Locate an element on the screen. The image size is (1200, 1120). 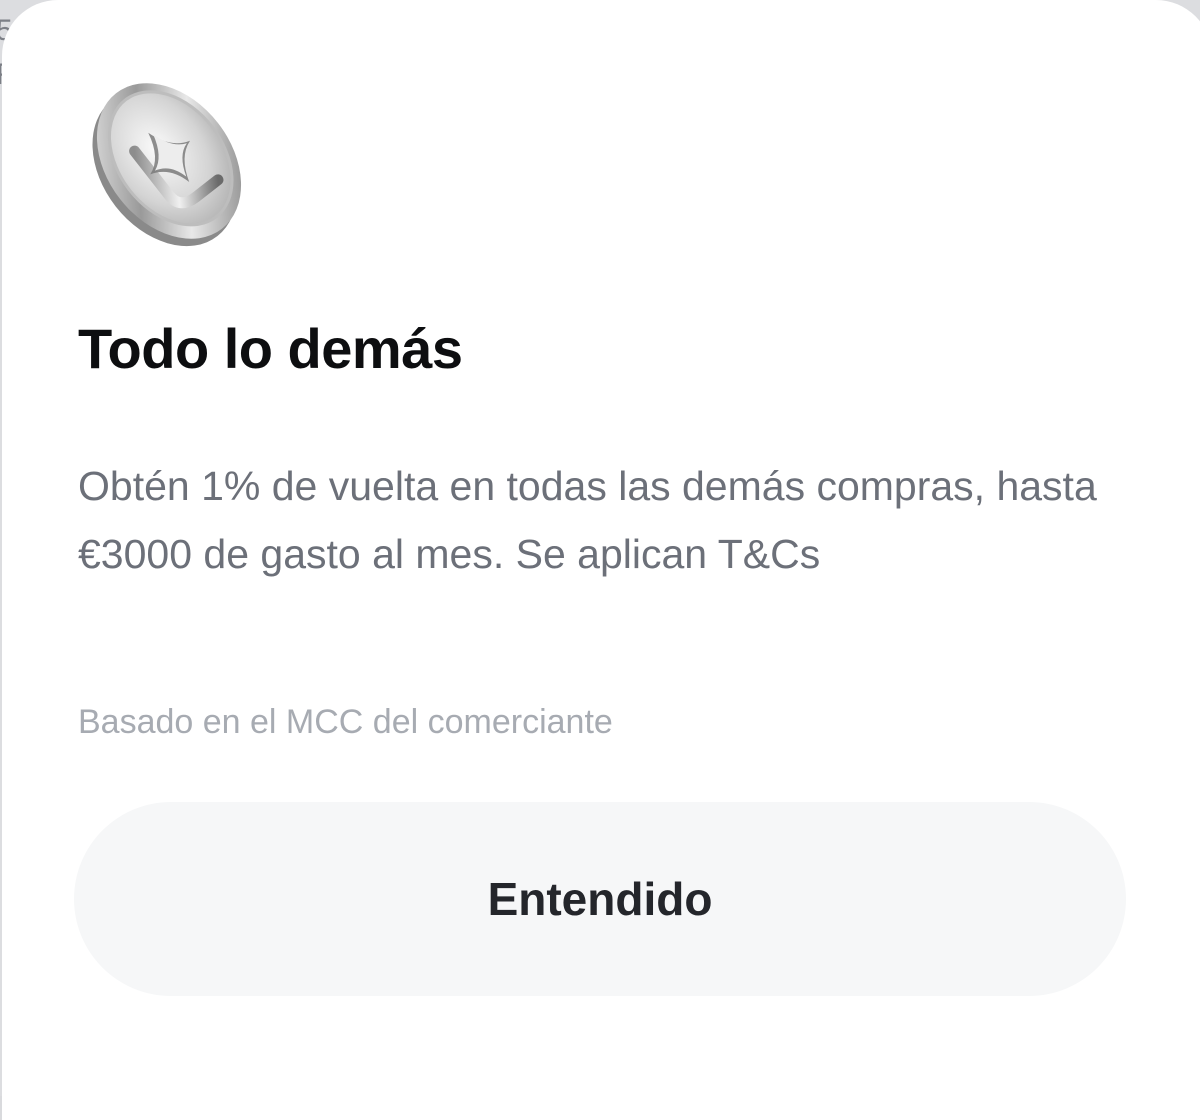
sheet-title: Todo lo demás is located at coordinates (270, 348).